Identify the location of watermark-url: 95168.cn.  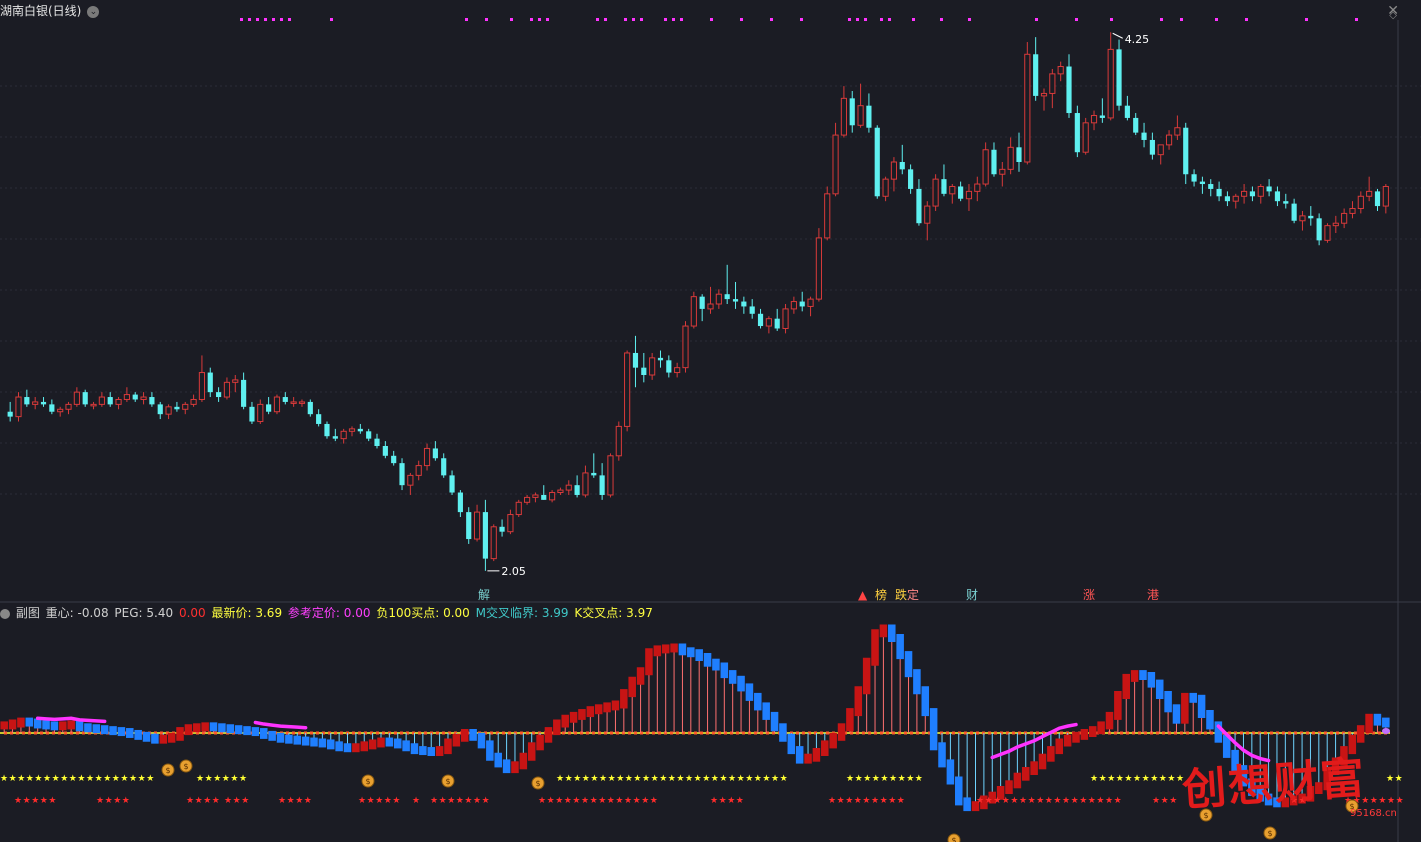
(1373, 813).